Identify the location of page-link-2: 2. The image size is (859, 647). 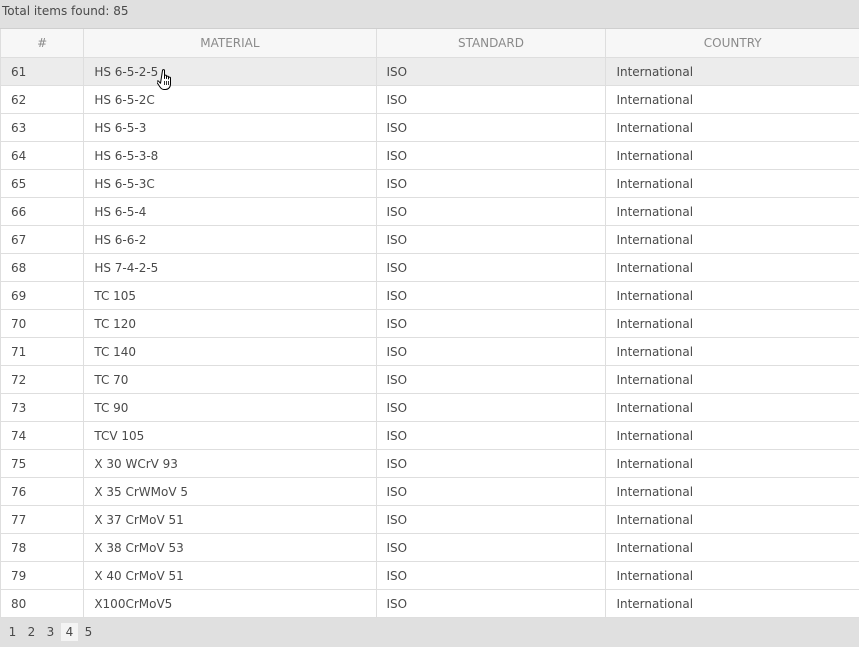
(31, 632).